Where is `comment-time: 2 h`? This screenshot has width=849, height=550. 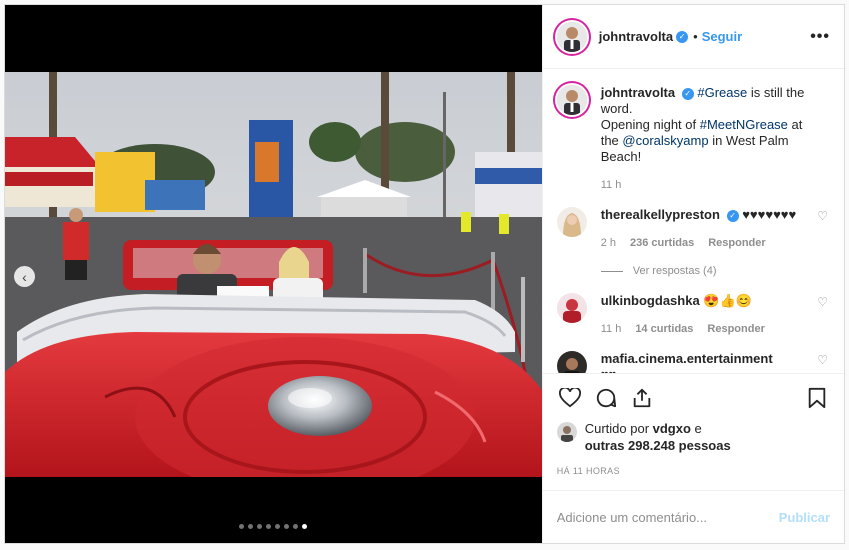 comment-time: 2 h is located at coordinates (608, 243).